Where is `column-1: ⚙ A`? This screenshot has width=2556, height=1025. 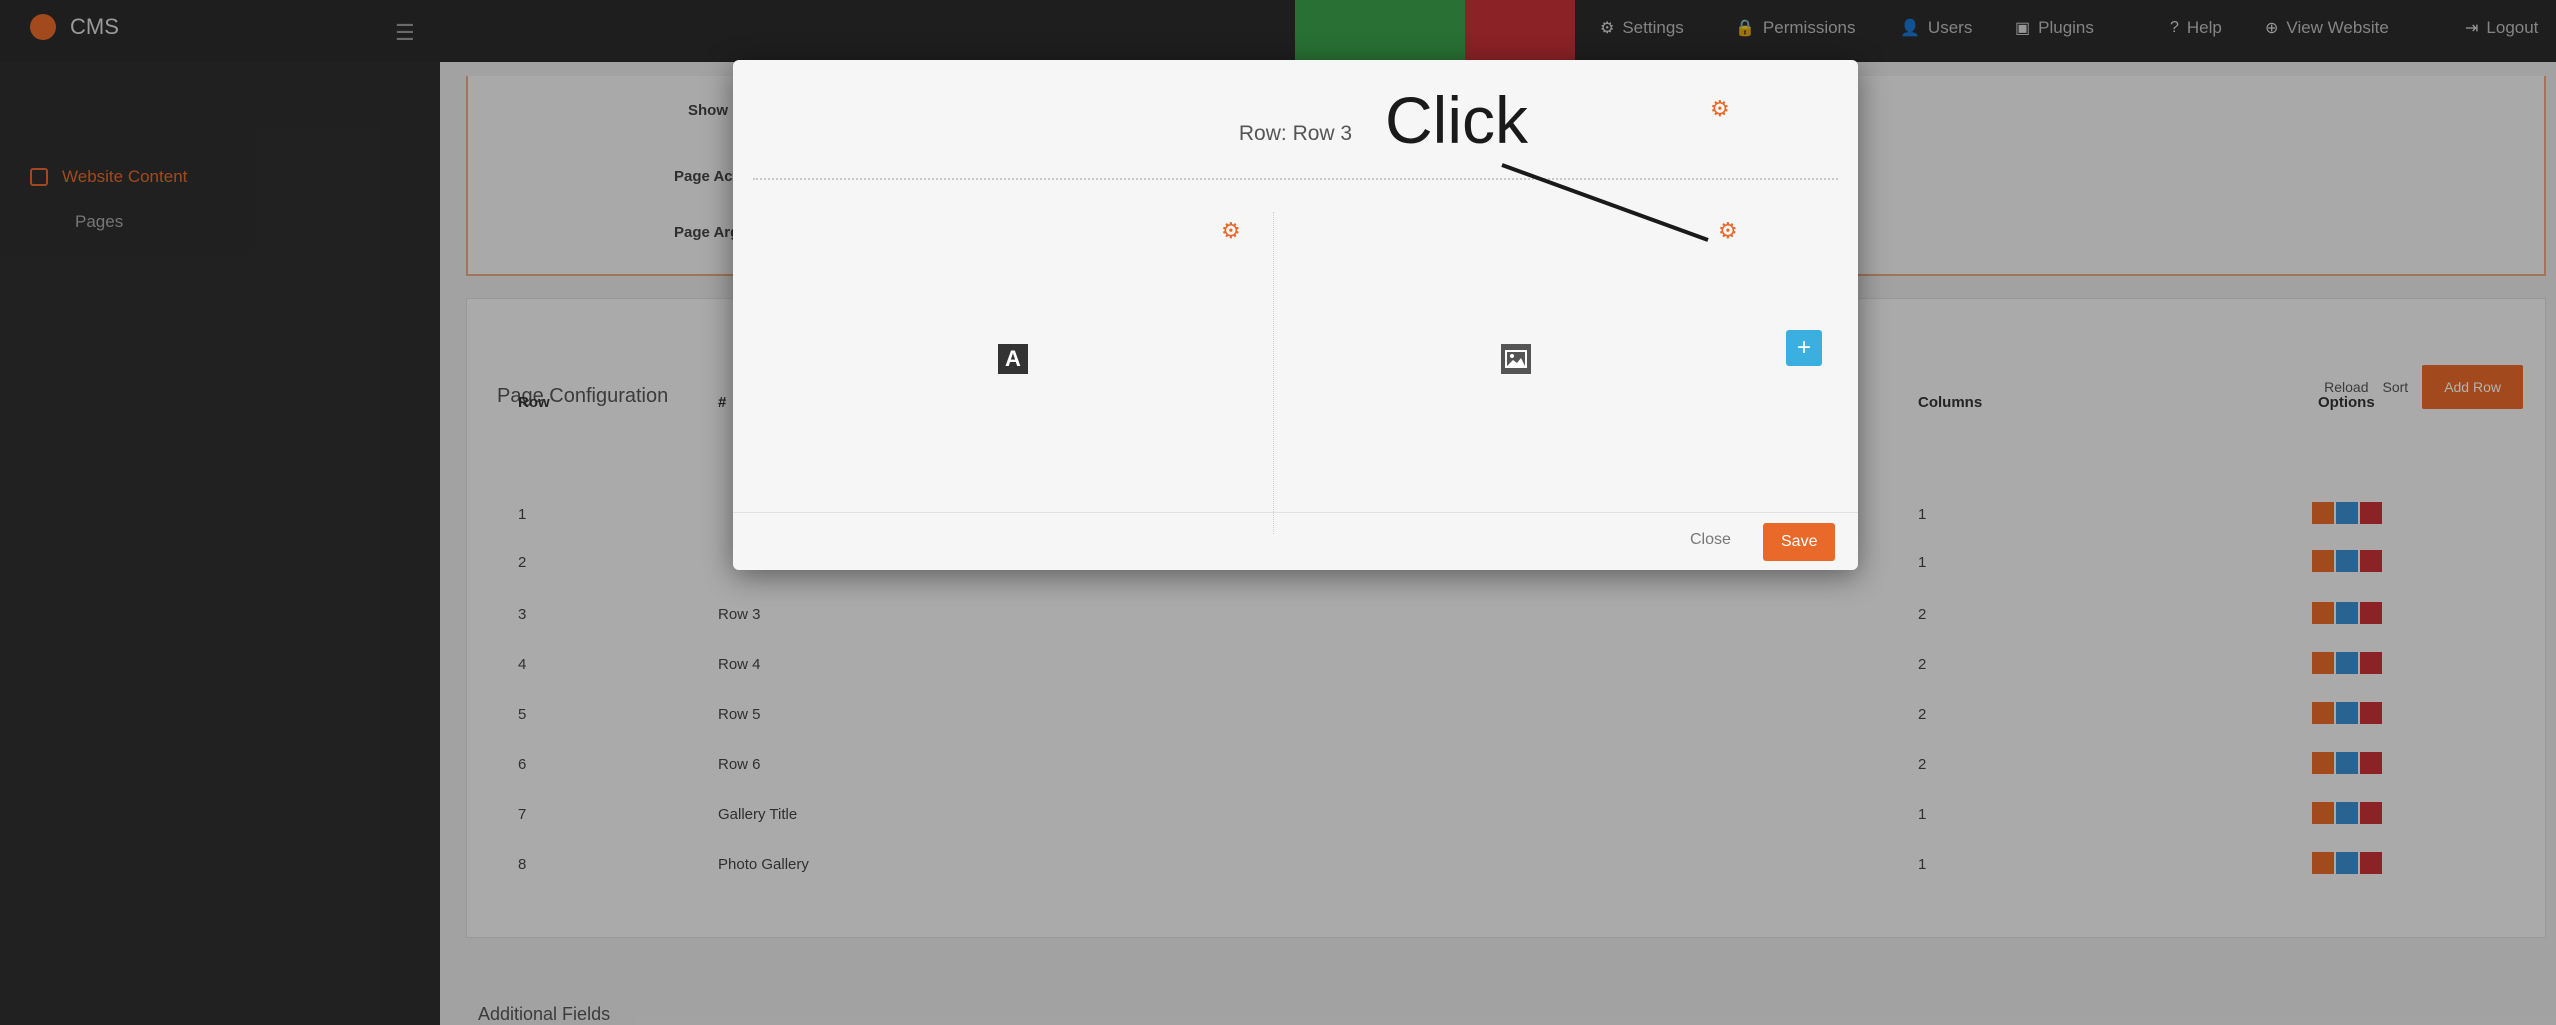 column-1: ⚙ A is located at coordinates (1013, 373).